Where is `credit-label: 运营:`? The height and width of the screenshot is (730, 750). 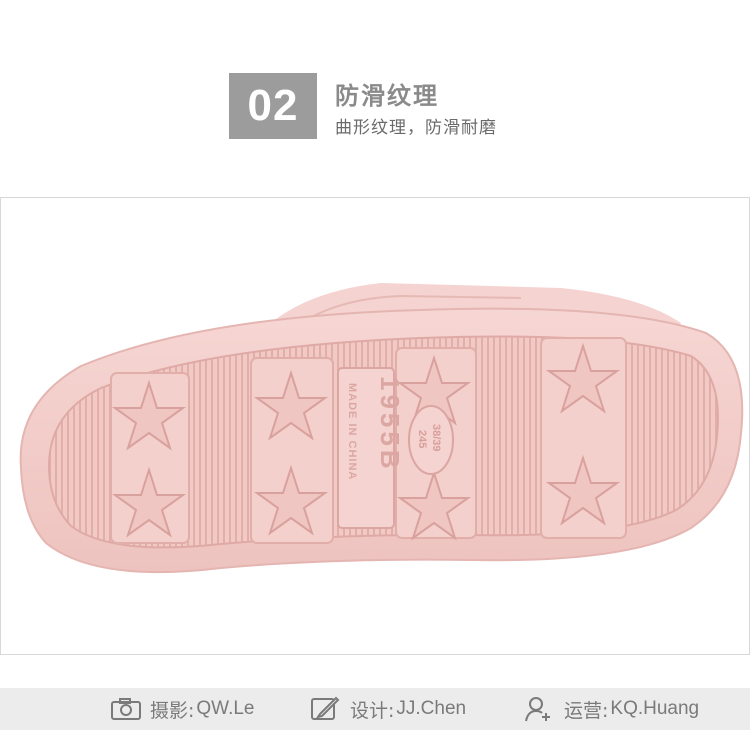
credit-label: 运营: is located at coordinates (586, 710).